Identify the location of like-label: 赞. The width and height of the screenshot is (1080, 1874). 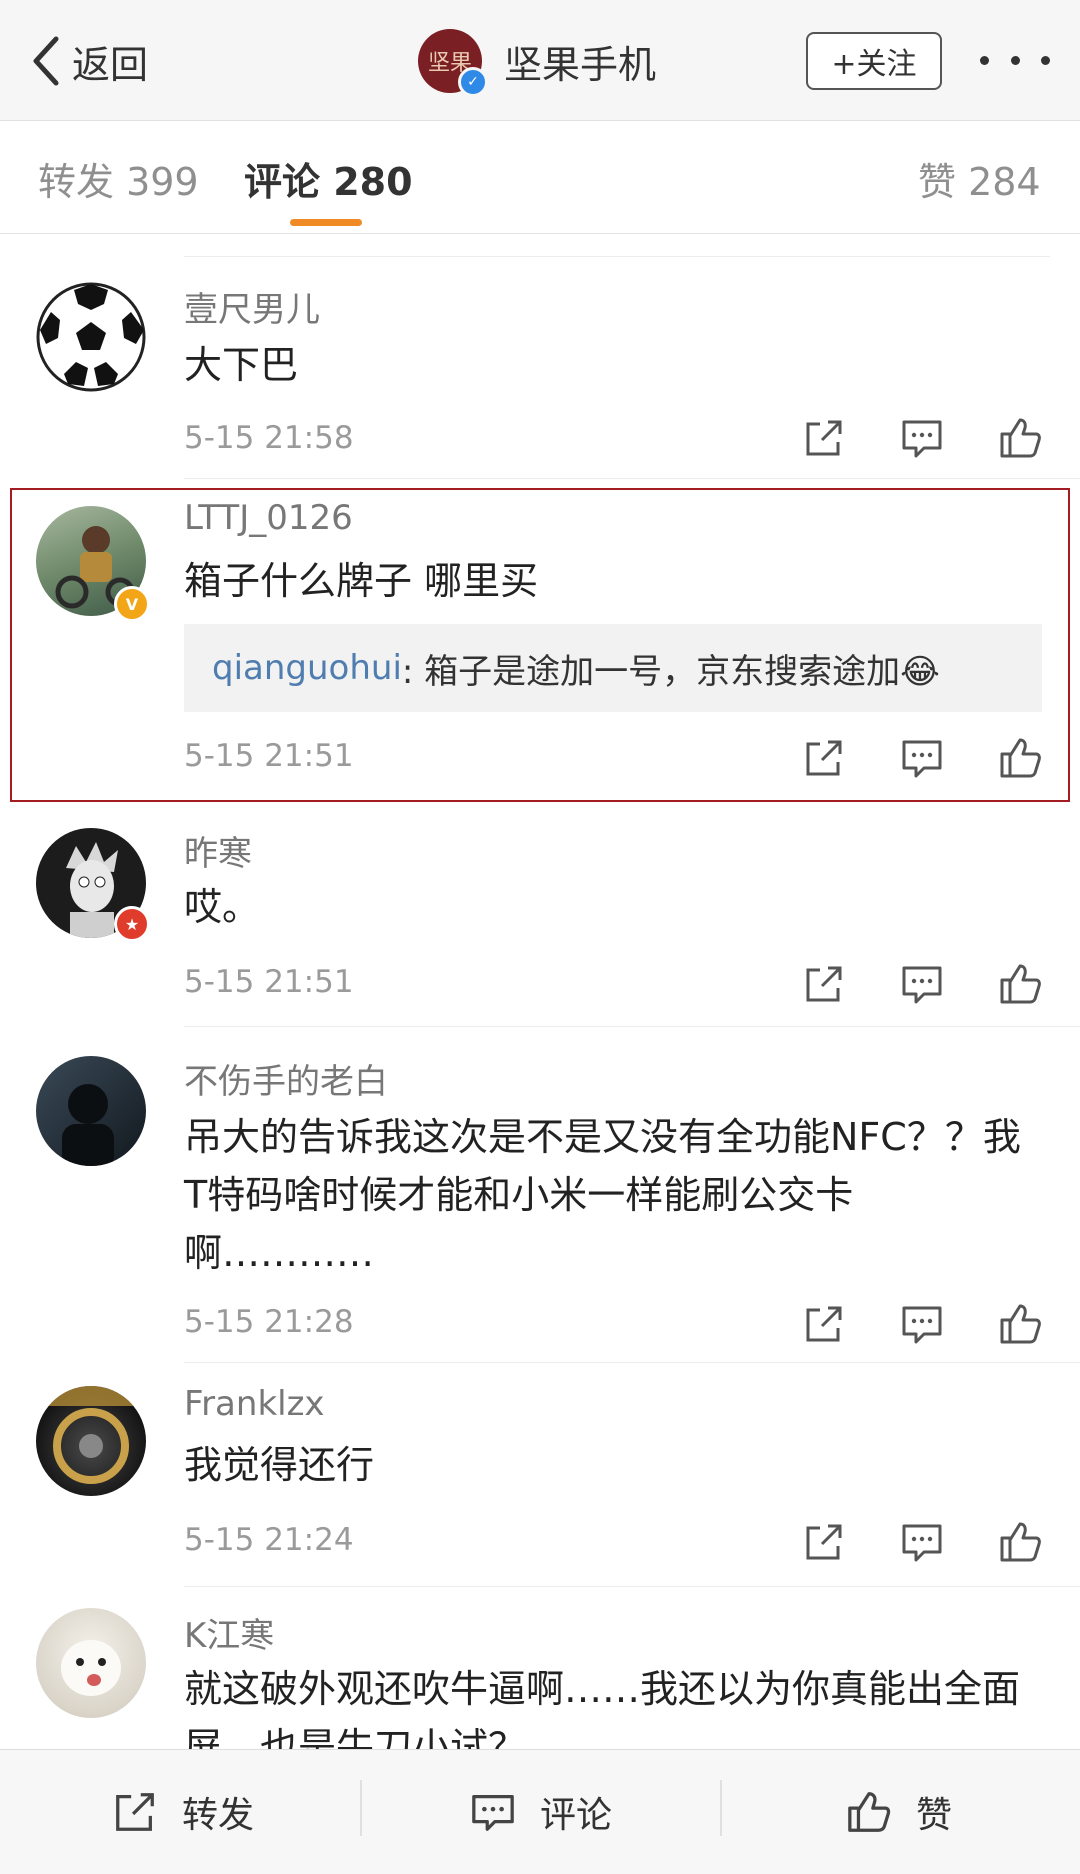
(934, 1815).